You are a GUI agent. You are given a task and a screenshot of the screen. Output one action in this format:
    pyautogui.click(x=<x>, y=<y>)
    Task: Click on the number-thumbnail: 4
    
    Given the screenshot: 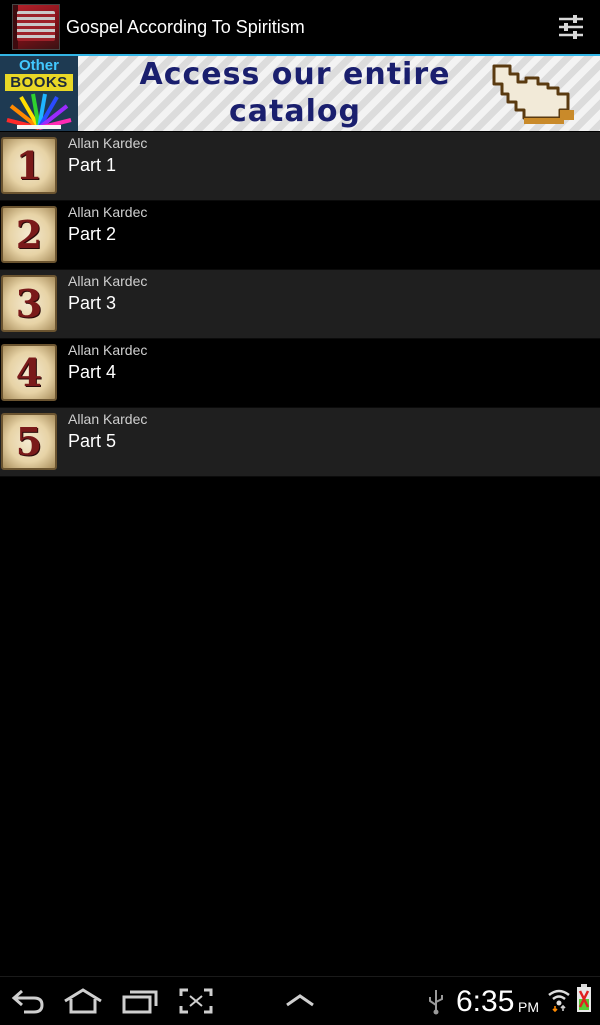 What is the action you would take?
    pyautogui.click(x=29, y=372)
    